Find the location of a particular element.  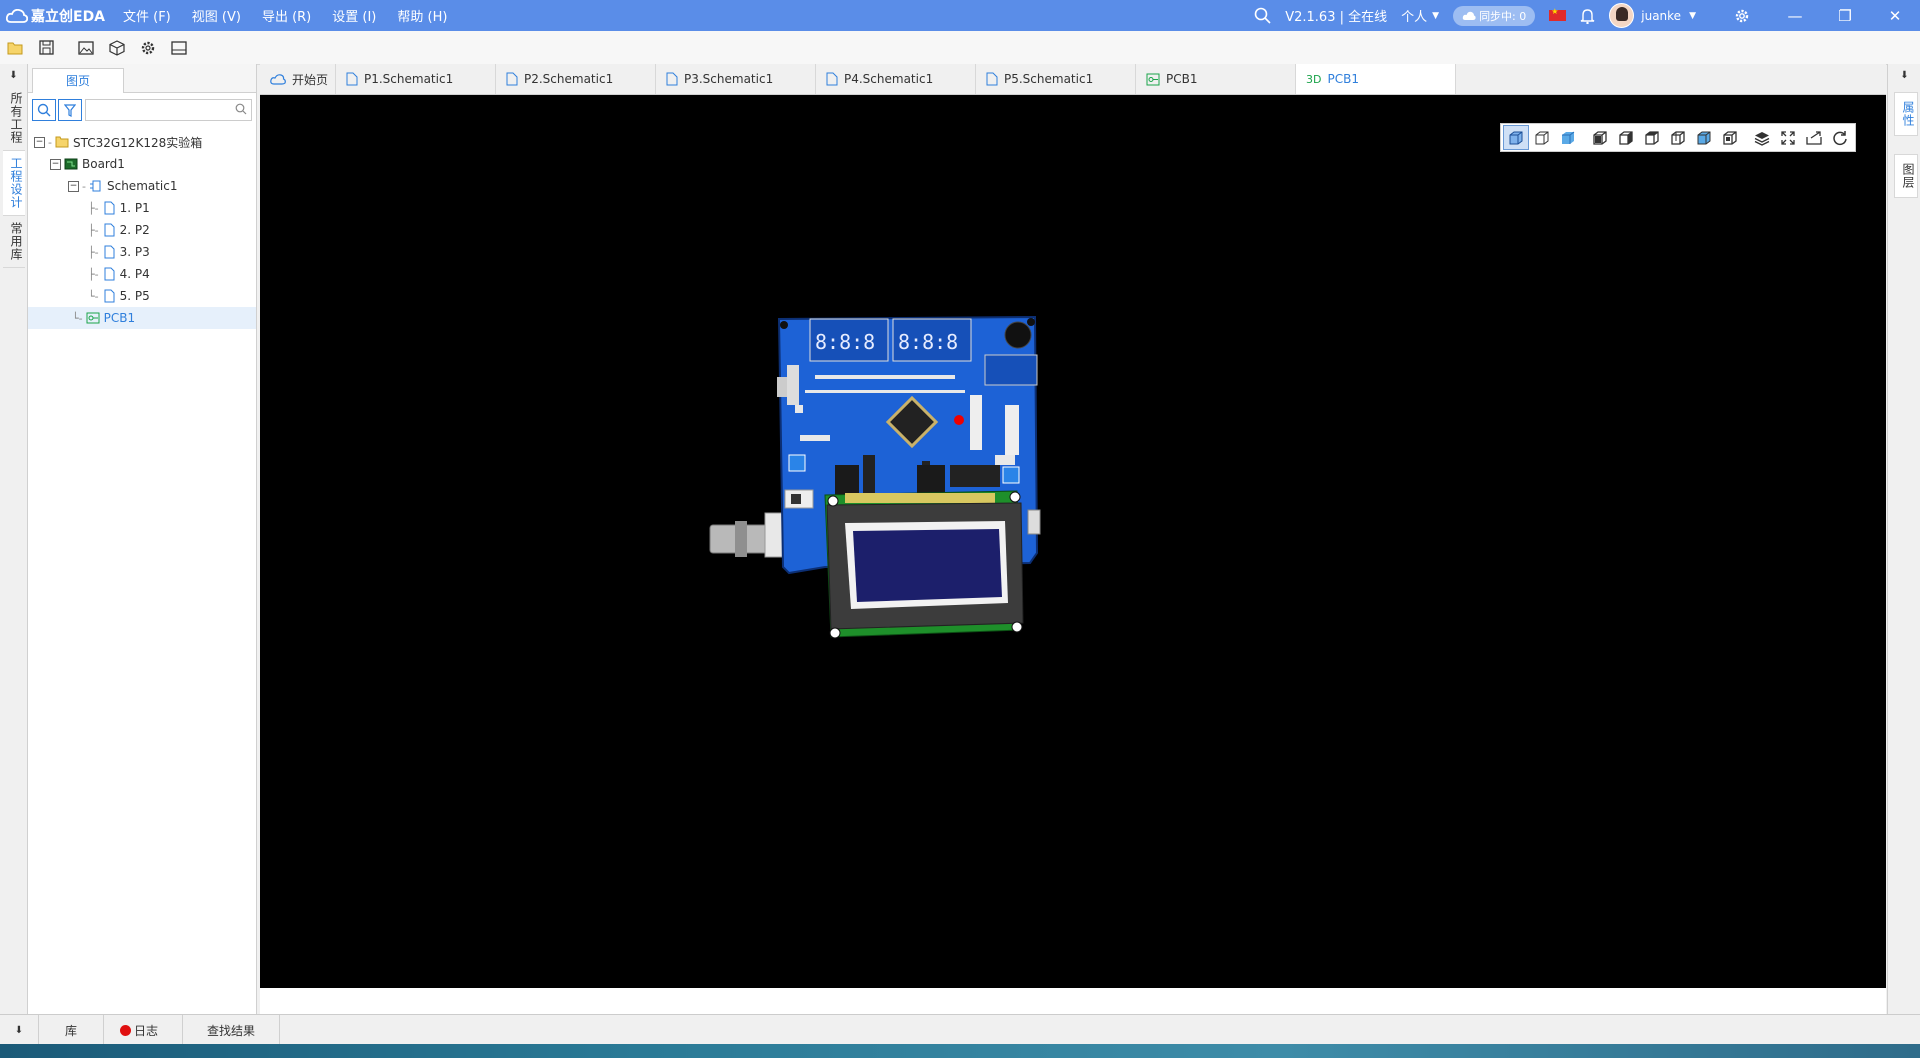

open-folder-button is located at coordinates (15, 48).